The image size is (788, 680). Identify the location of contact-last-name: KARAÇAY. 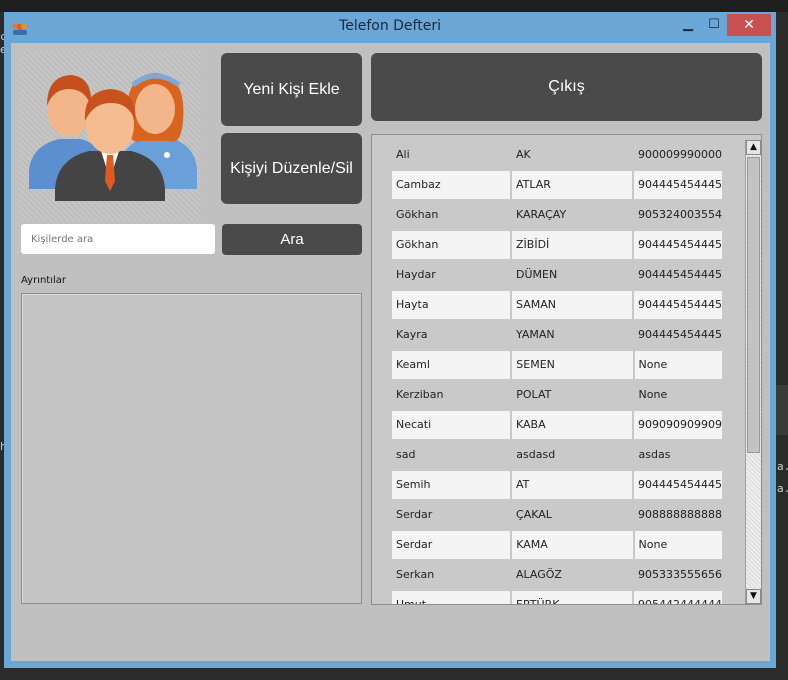
(541, 214).